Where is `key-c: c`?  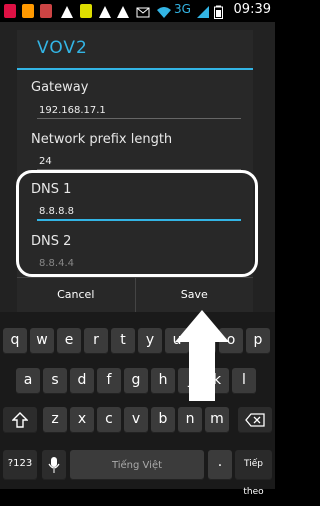 key-c: c is located at coordinates (109, 420).